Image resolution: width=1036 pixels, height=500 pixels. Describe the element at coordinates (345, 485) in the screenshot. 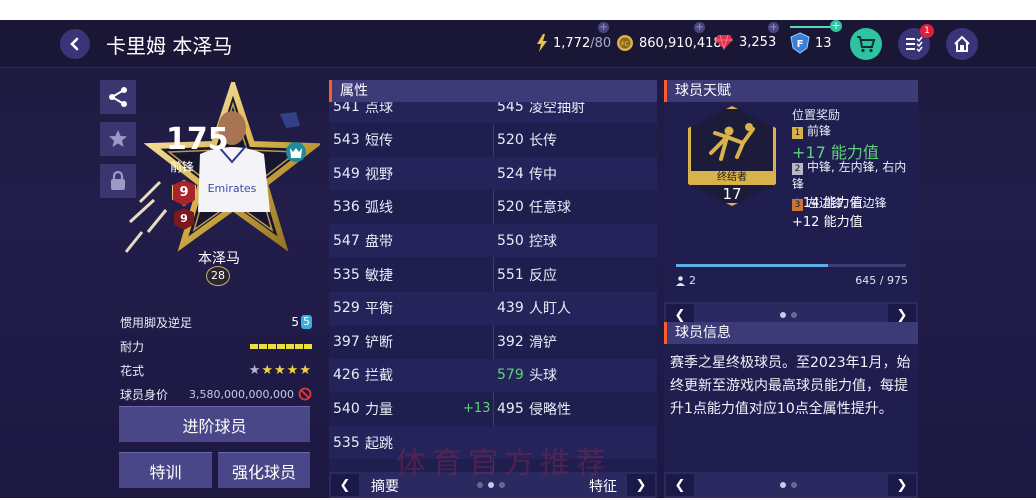

I see `stats-prev-button: ❮` at that location.